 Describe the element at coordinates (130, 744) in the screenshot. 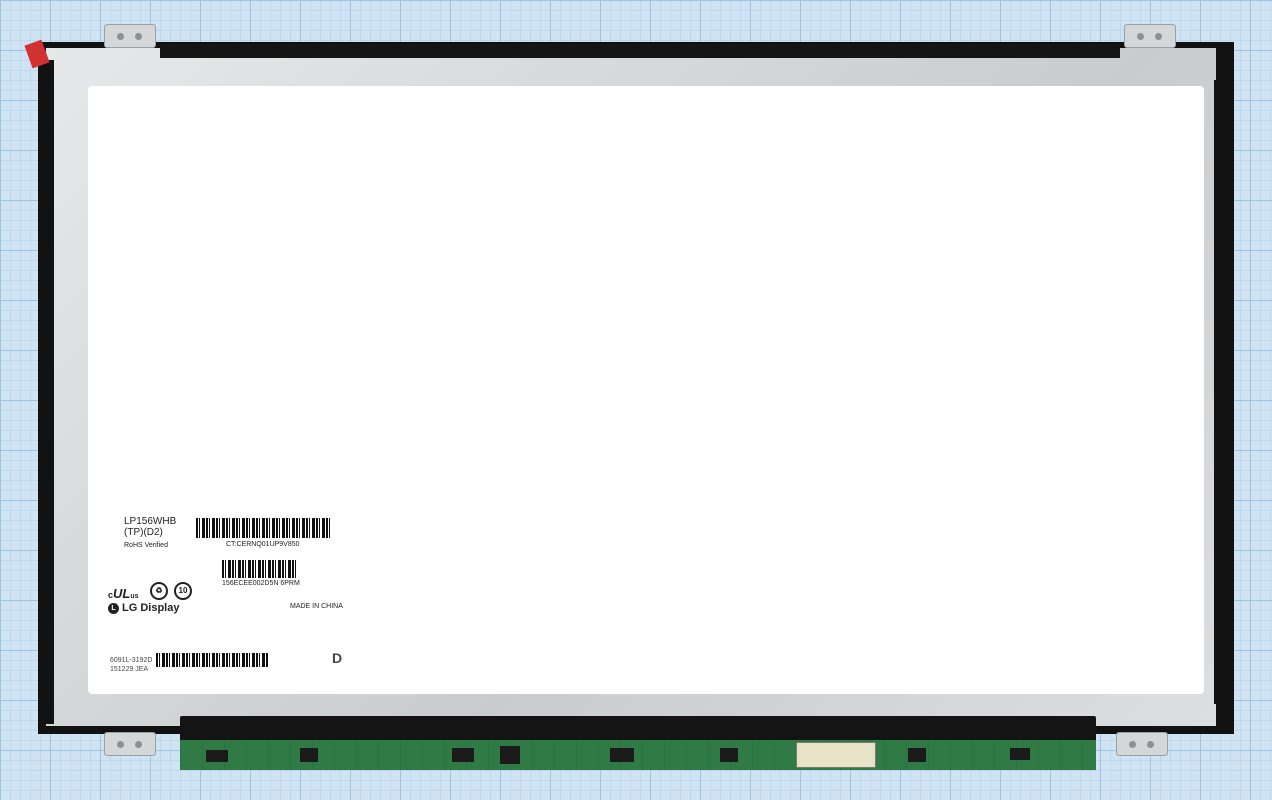

I see `mount-tab-bottom-left` at that location.